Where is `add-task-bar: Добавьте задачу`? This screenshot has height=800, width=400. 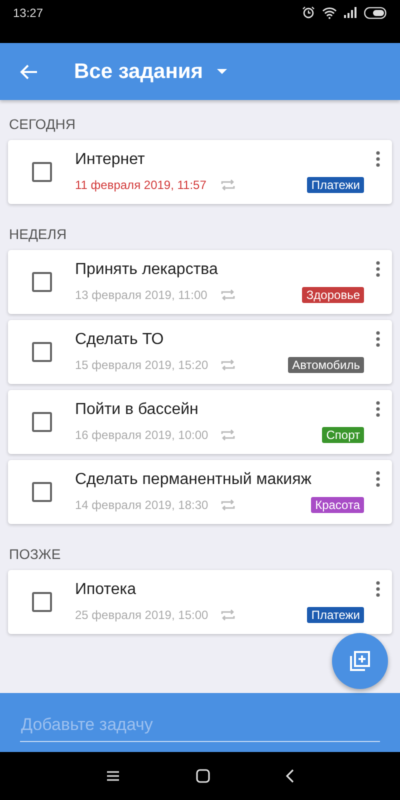 add-task-bar: Добавьте задачу is located at coordinates (200, 722).